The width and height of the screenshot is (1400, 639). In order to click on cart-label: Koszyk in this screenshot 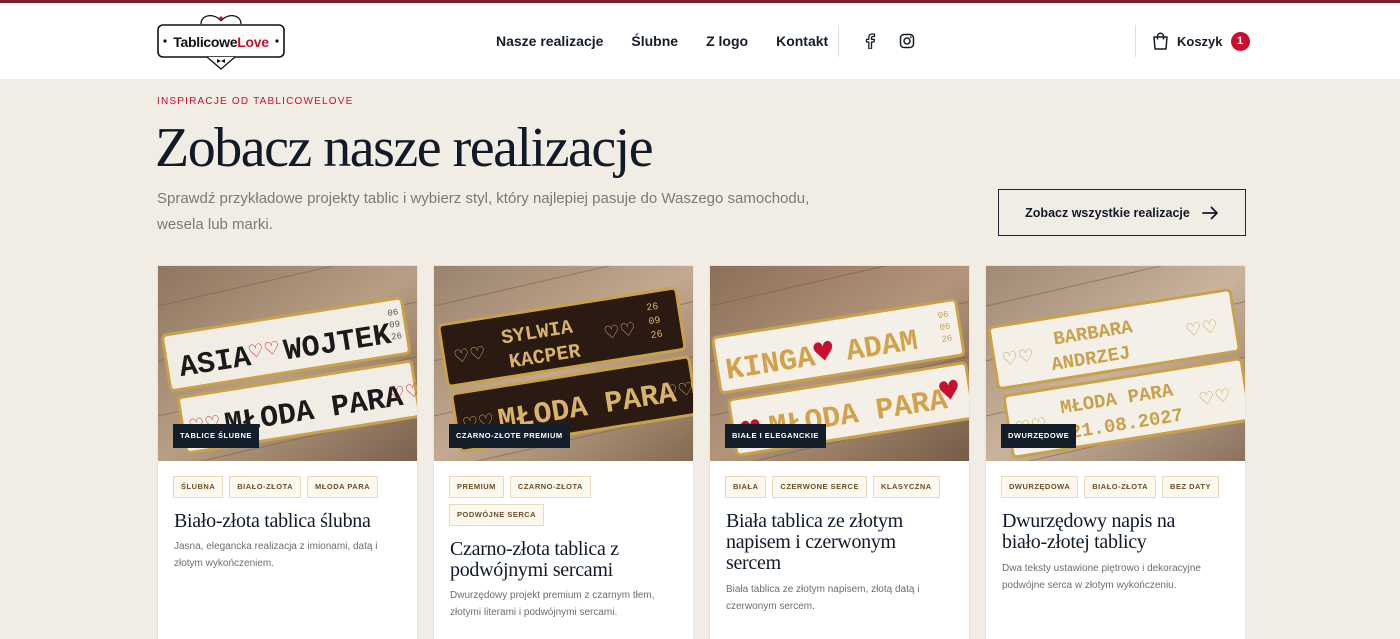, I will do `click(1200, 41)`.